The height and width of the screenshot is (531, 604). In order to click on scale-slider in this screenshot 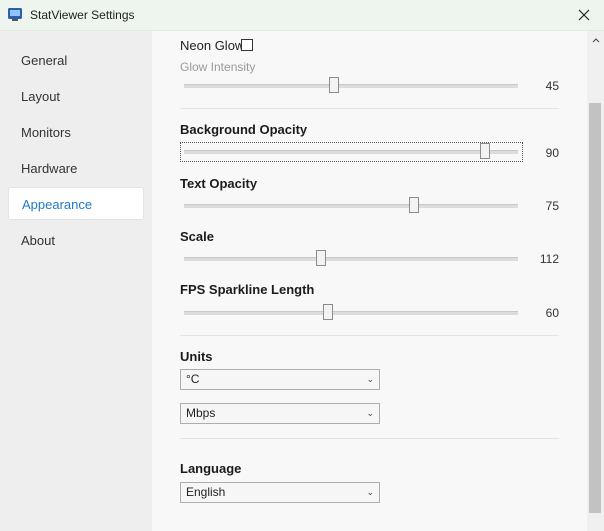, I will do `click(351, 258)`.